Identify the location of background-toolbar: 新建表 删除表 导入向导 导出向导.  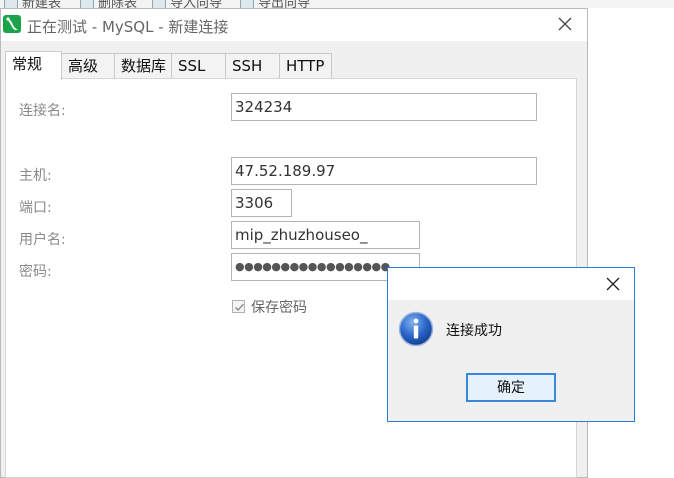
(337, 4).